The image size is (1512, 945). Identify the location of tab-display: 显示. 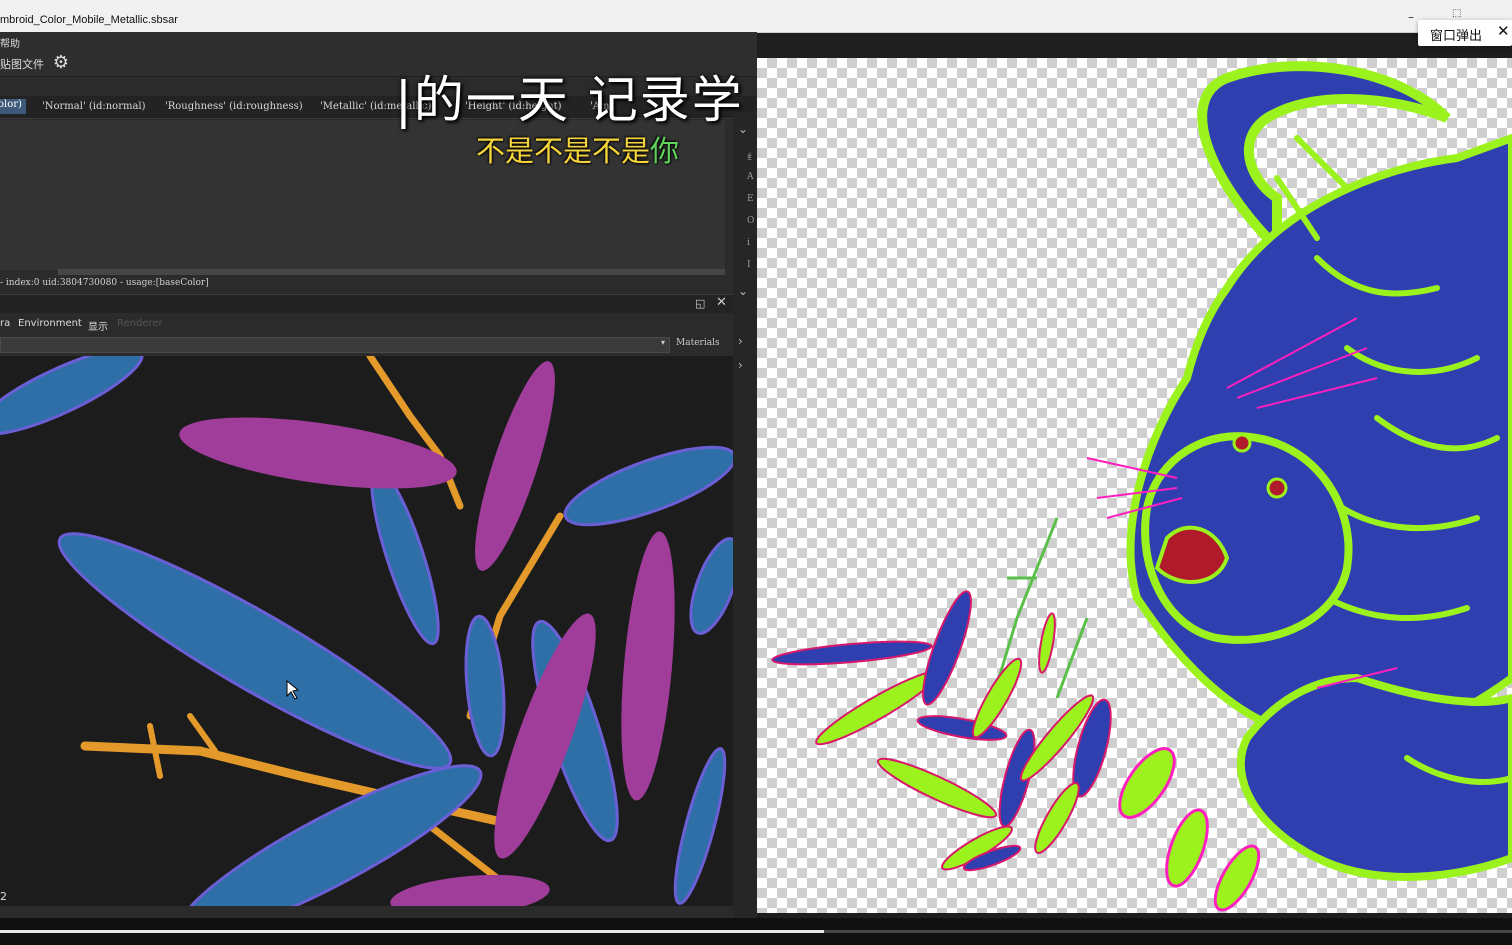
(98, 325).